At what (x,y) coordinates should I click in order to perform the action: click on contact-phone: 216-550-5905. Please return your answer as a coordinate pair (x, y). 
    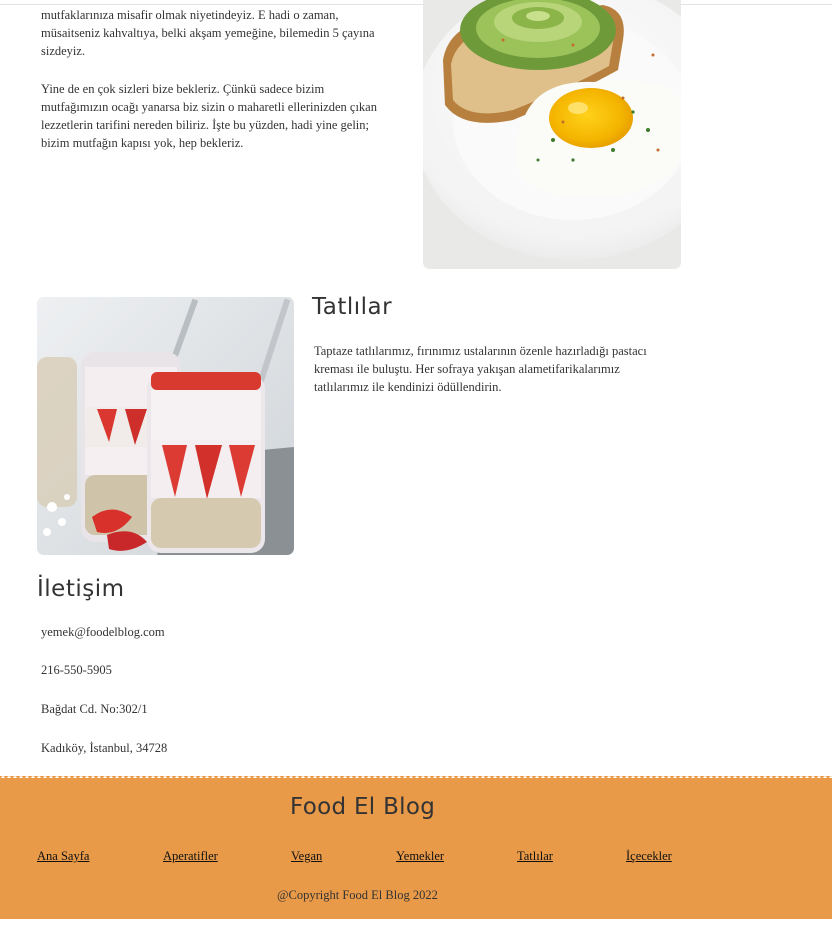
    Looking at the image, I should click on (76, 670).